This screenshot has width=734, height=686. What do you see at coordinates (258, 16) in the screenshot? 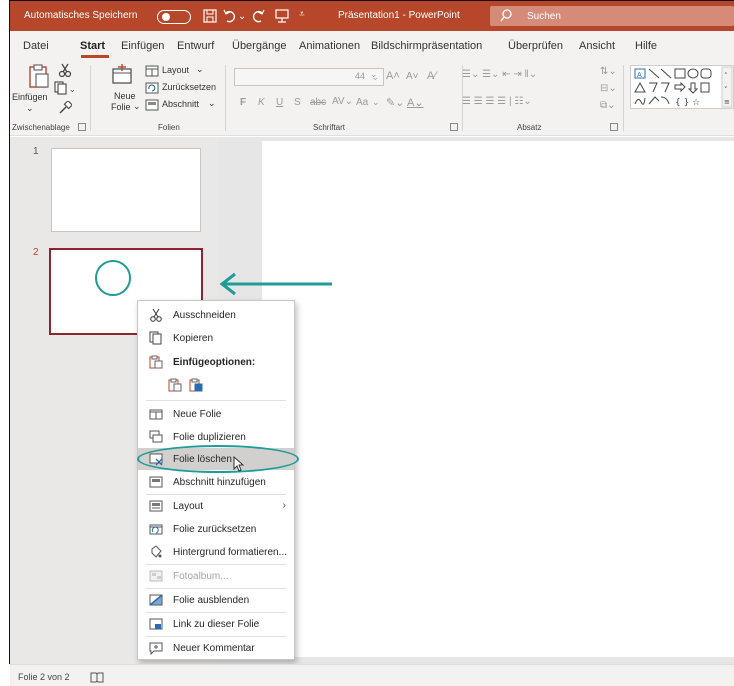
I see `redo-icon` at bounding box center [258, 16].